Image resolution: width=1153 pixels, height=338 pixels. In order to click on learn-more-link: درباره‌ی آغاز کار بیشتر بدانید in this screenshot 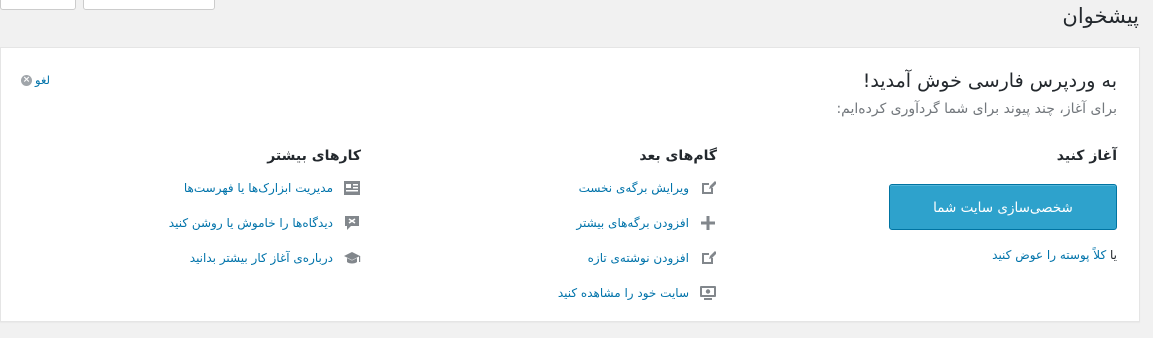, I will do `click(261, 258)`.